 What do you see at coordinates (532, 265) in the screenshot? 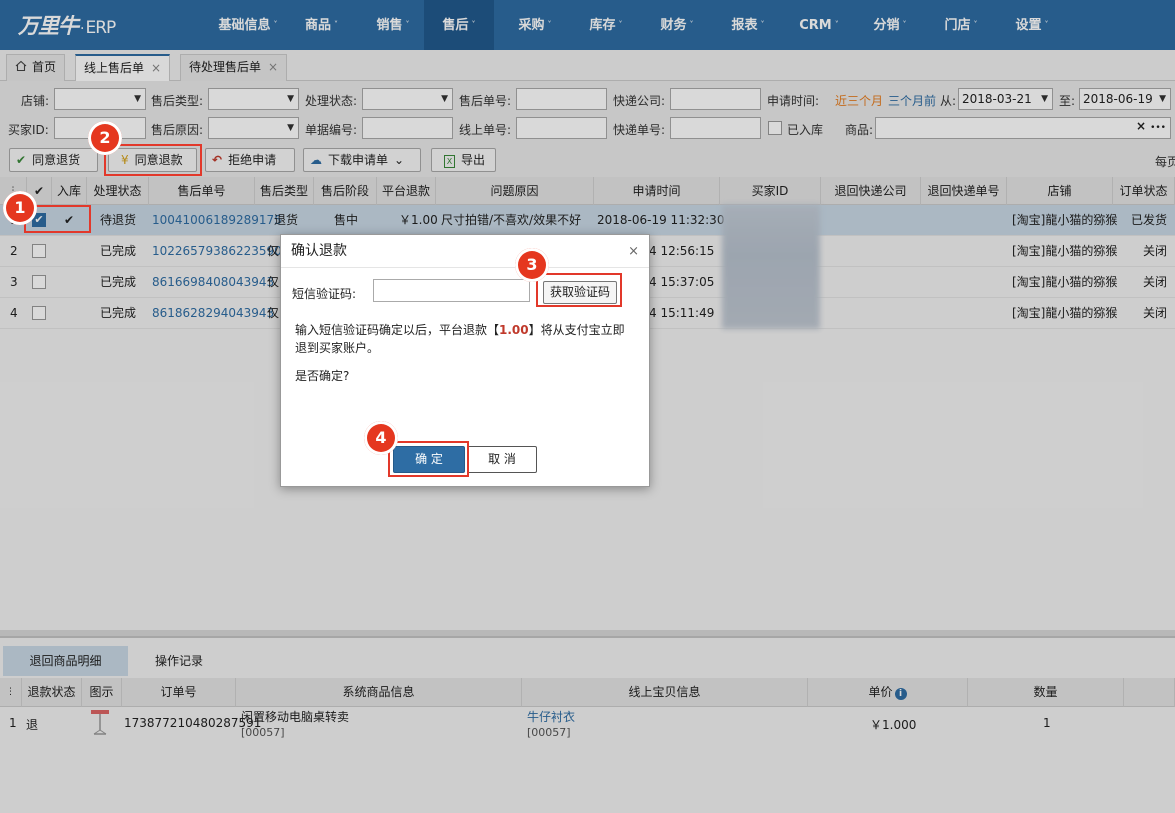
I see `step-badge-3: 3` at bounding box center [532, 265].